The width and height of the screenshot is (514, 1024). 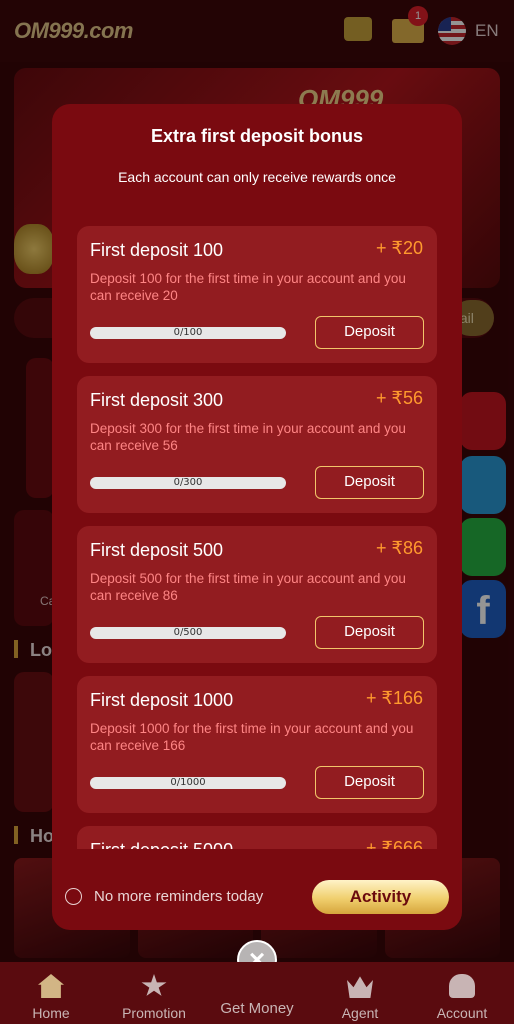 I want to click on bonus-card: First deposit 5000 + ₹666, so click(x=257, y=837).